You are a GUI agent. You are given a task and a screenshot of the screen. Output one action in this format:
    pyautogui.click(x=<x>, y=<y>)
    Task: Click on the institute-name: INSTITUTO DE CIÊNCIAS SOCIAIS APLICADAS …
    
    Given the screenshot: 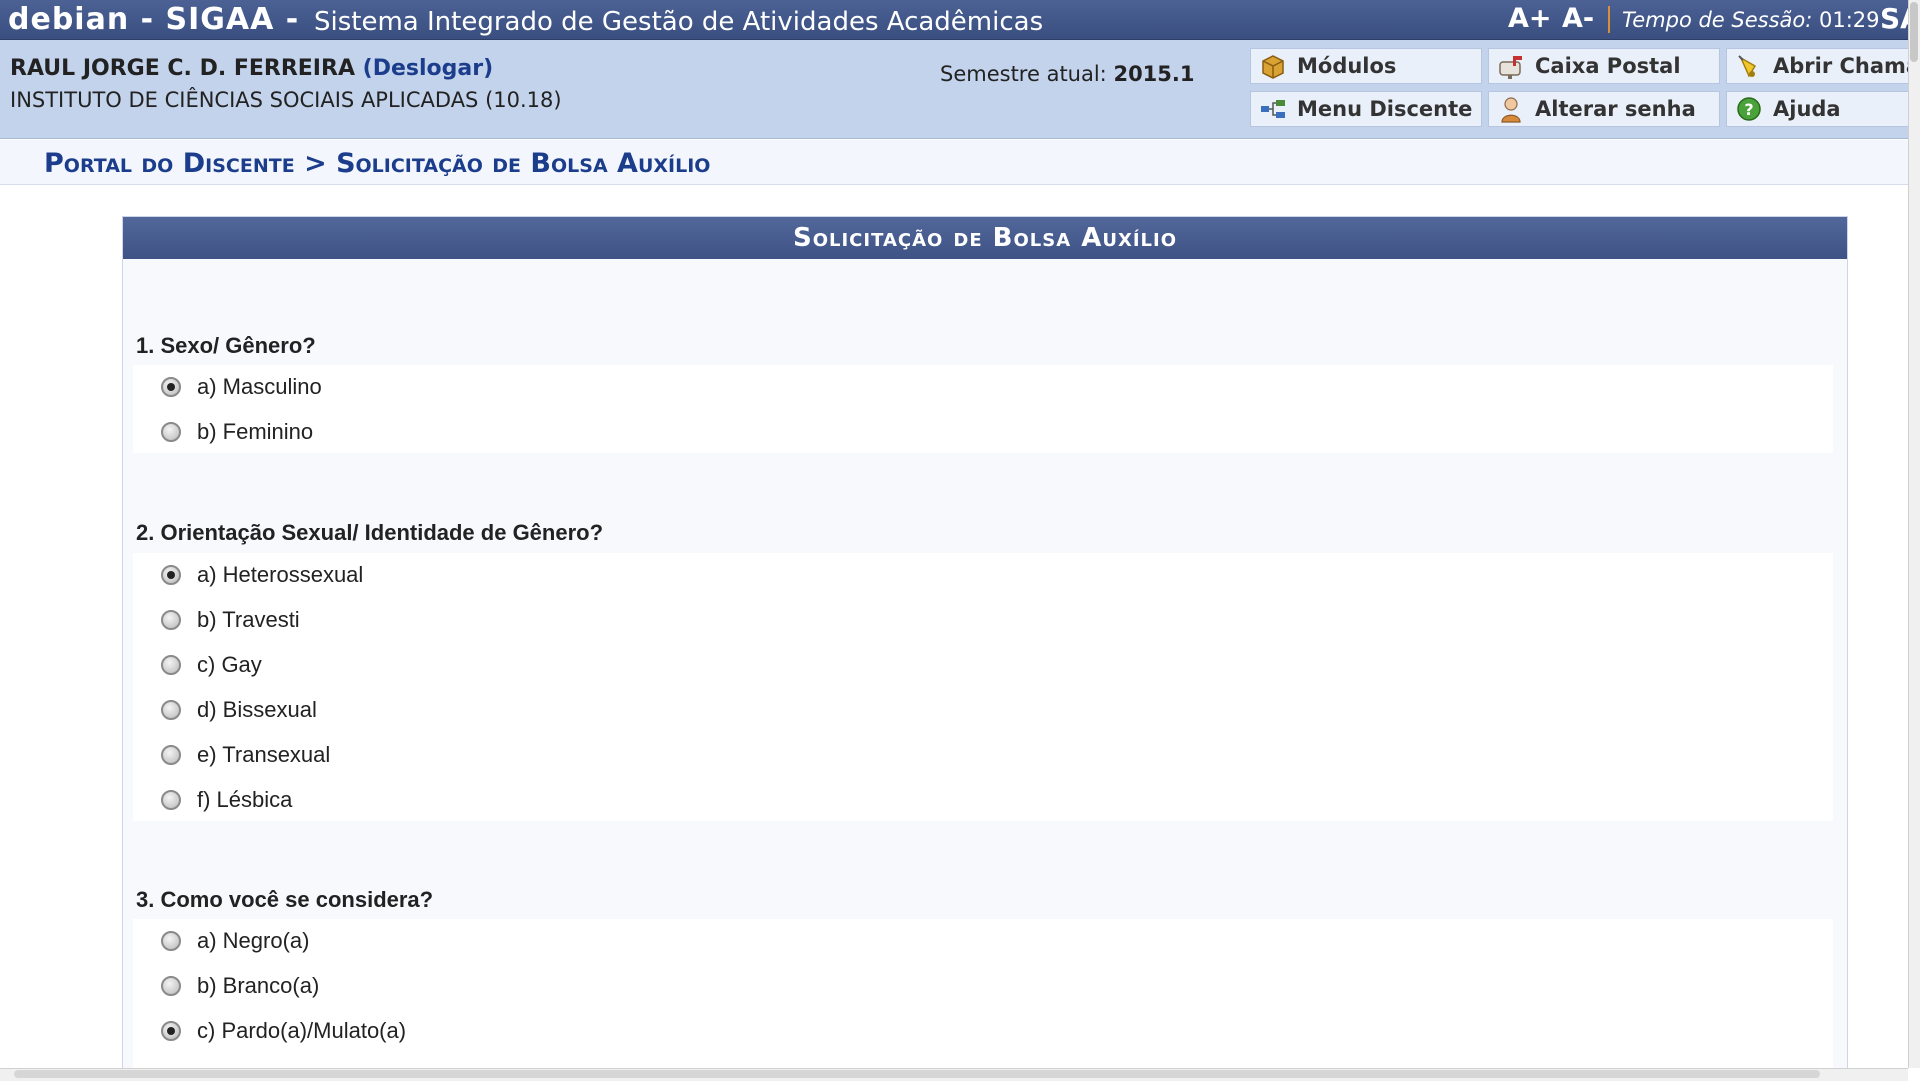 What is the action you would take?
    pyautogui.click(x=286, y=100)
    